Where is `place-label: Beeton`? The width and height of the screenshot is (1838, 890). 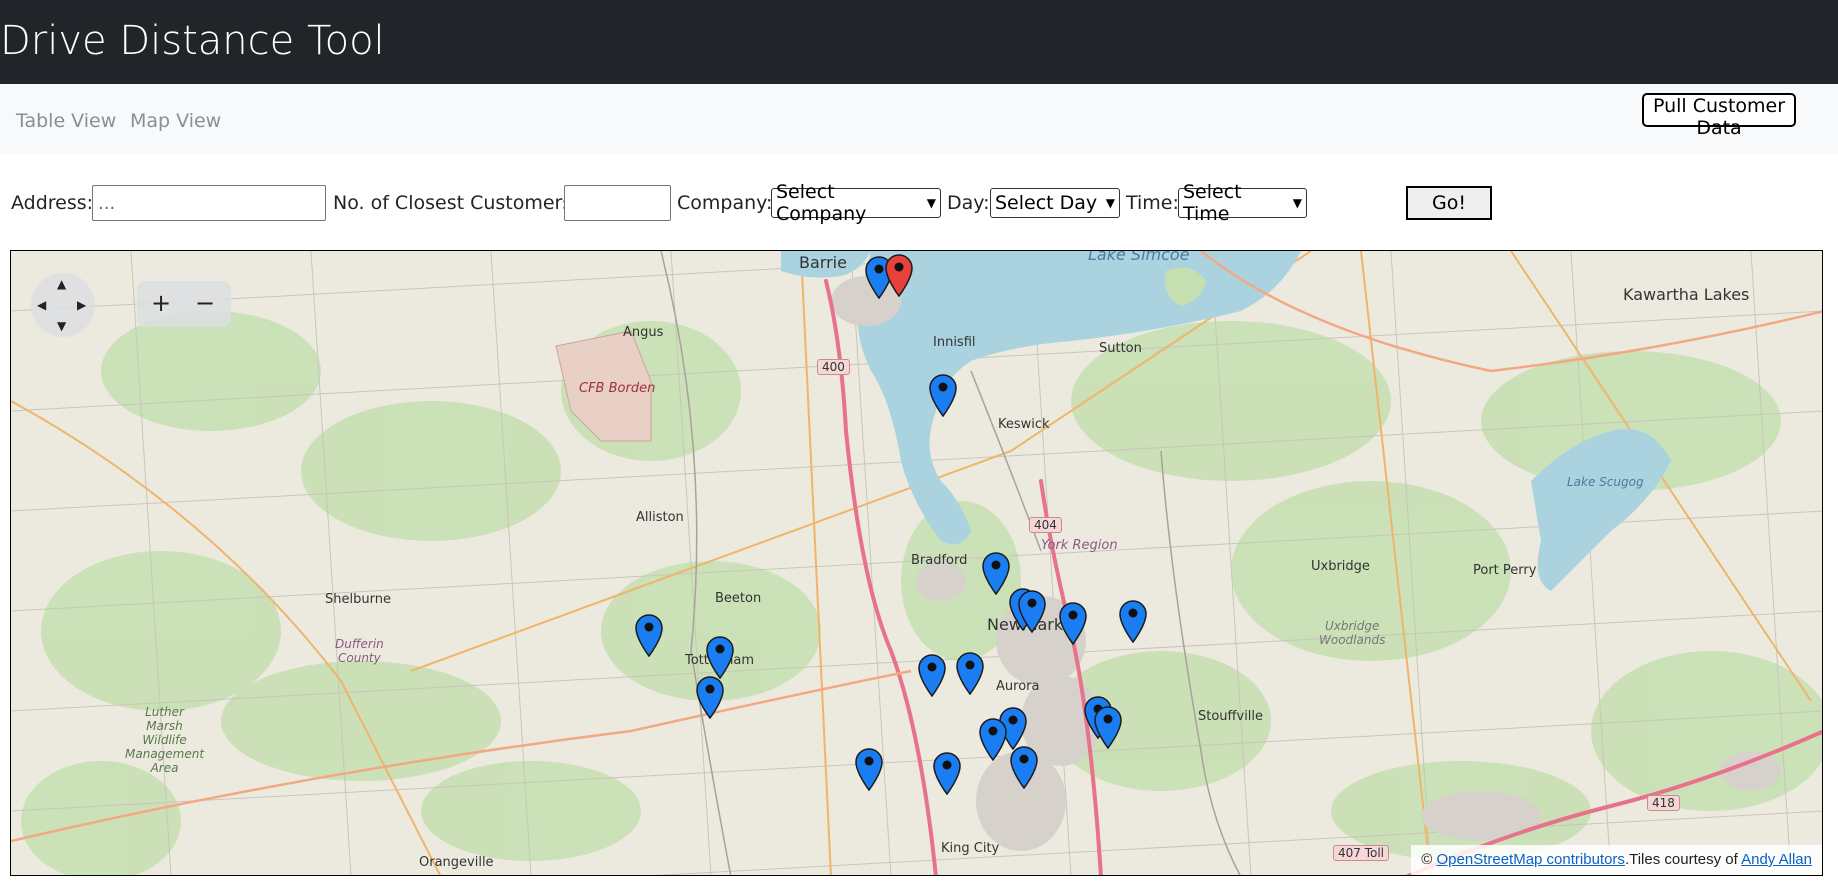 place-label: Beeton is located at coordinates (738, 598).